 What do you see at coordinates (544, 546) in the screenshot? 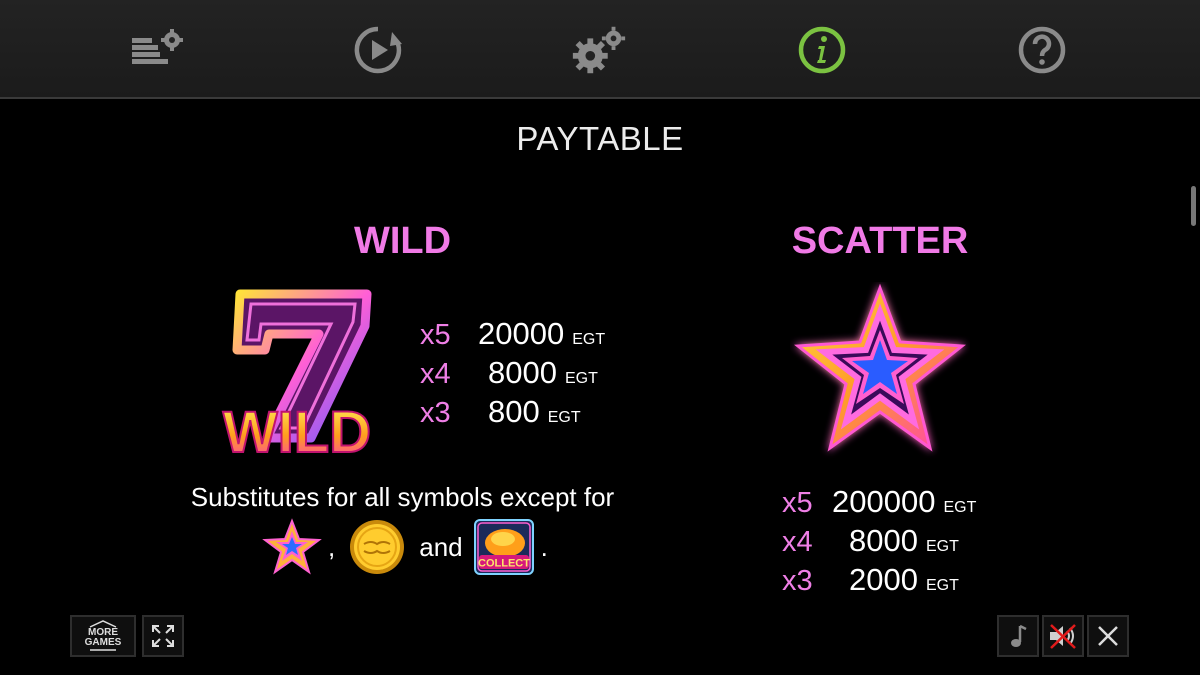
I see `end-text: .` at bounding box center [544, 546].